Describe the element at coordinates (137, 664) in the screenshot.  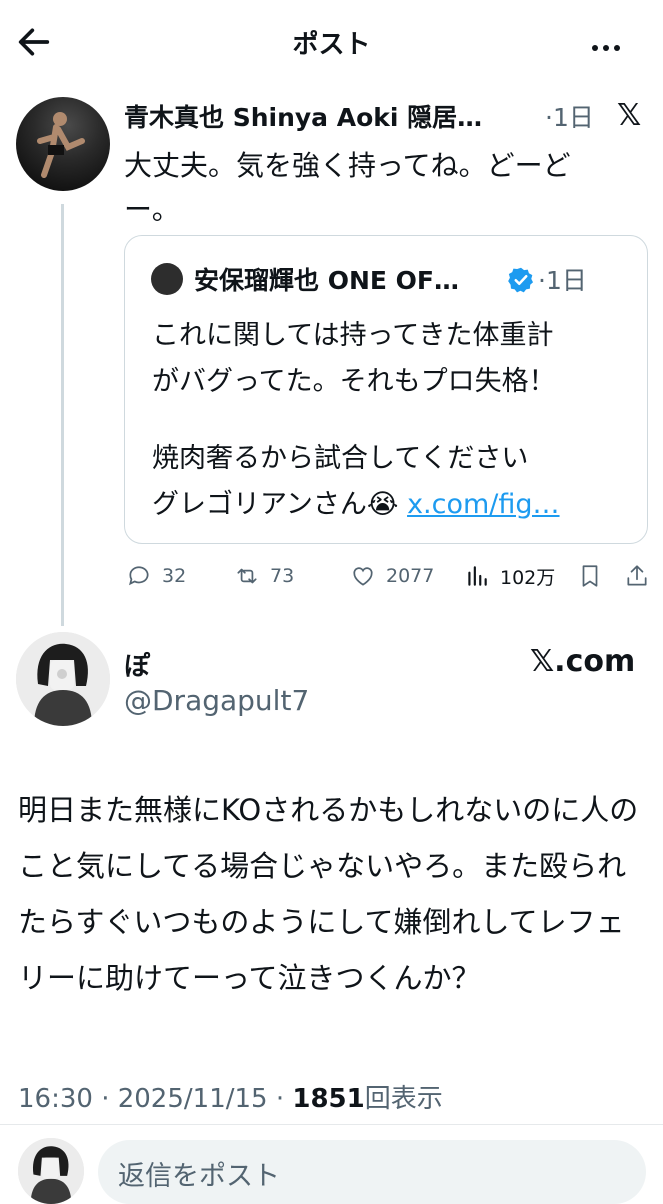
I see `author-name: ぽ` at that location.